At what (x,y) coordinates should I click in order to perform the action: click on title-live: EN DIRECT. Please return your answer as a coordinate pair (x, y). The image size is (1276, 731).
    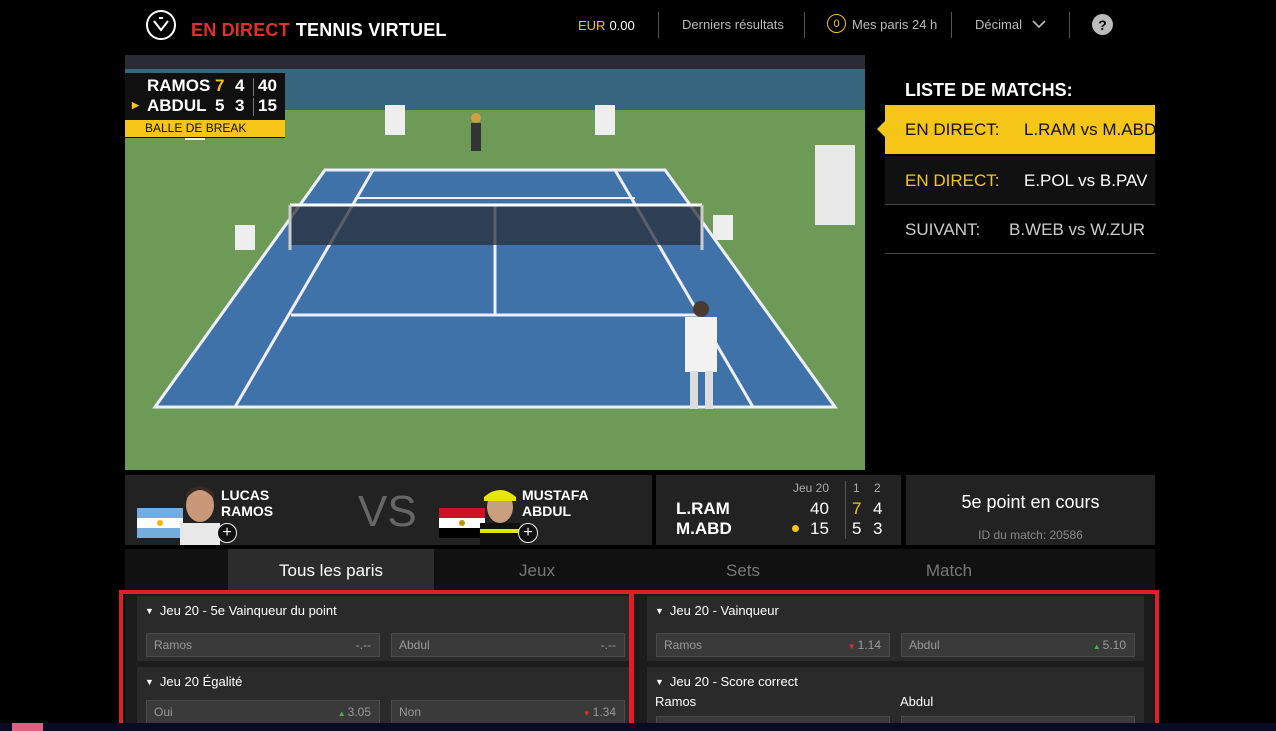
    Looking at the image, I should click on (240, 30).